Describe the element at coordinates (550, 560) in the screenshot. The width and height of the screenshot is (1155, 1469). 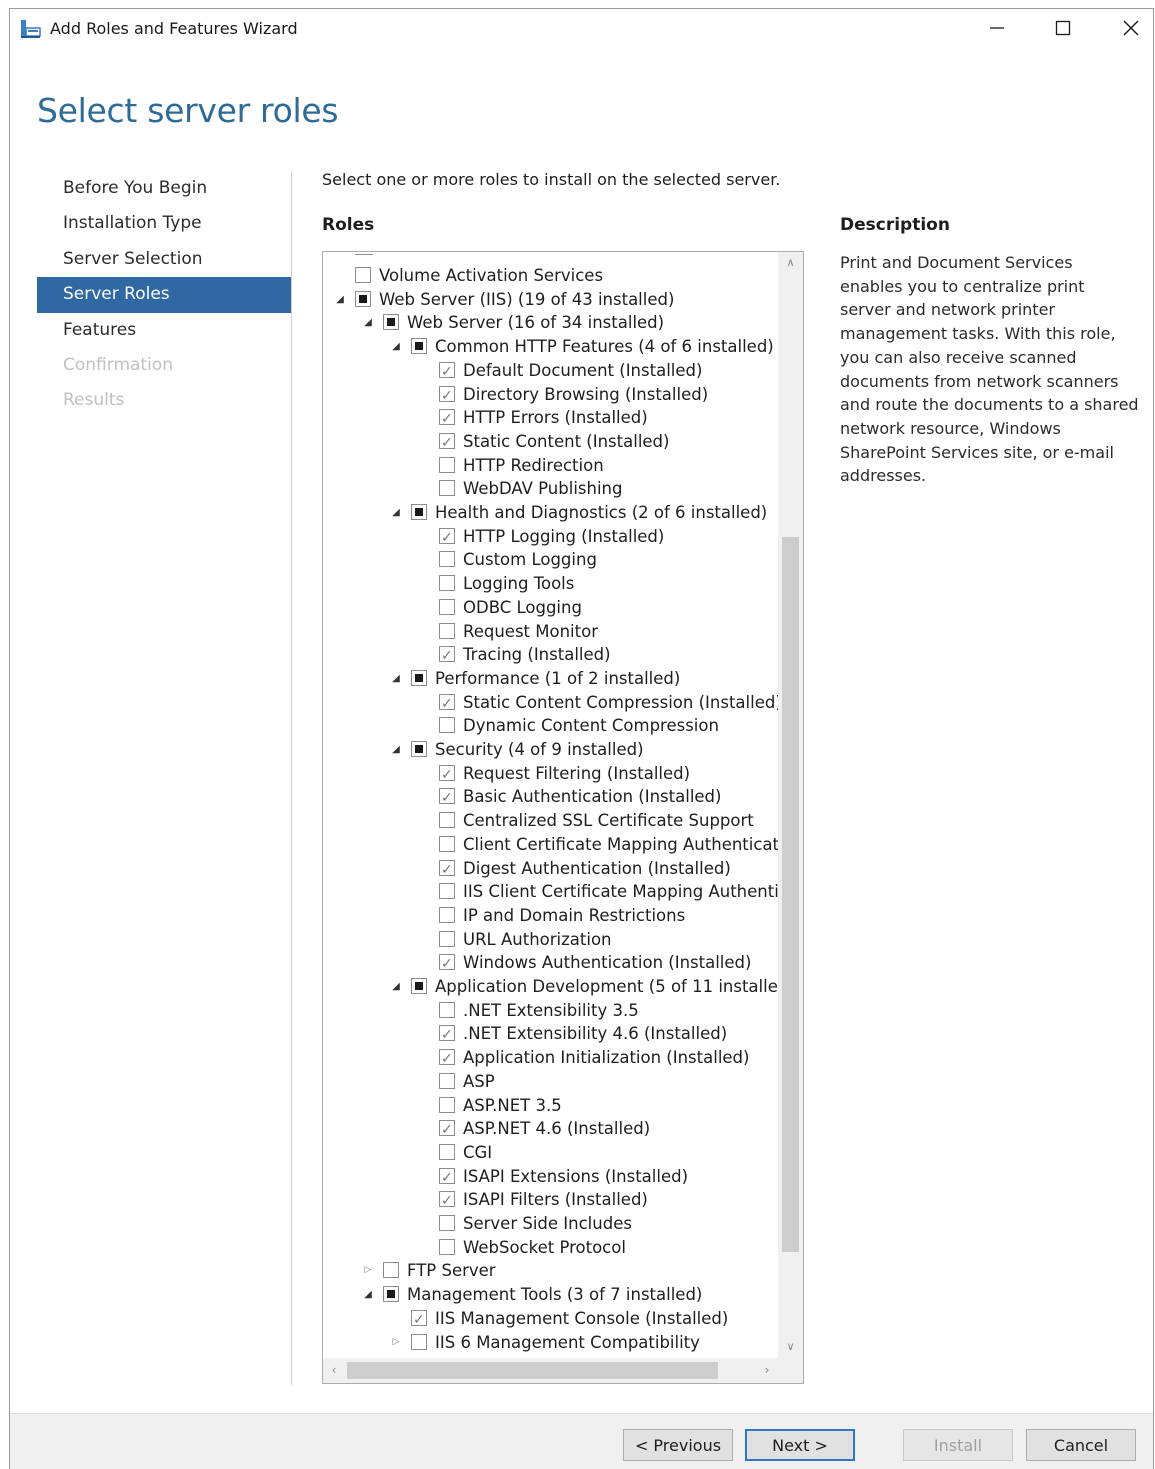
I see `role-tree-item: Custom Logging` at that location.